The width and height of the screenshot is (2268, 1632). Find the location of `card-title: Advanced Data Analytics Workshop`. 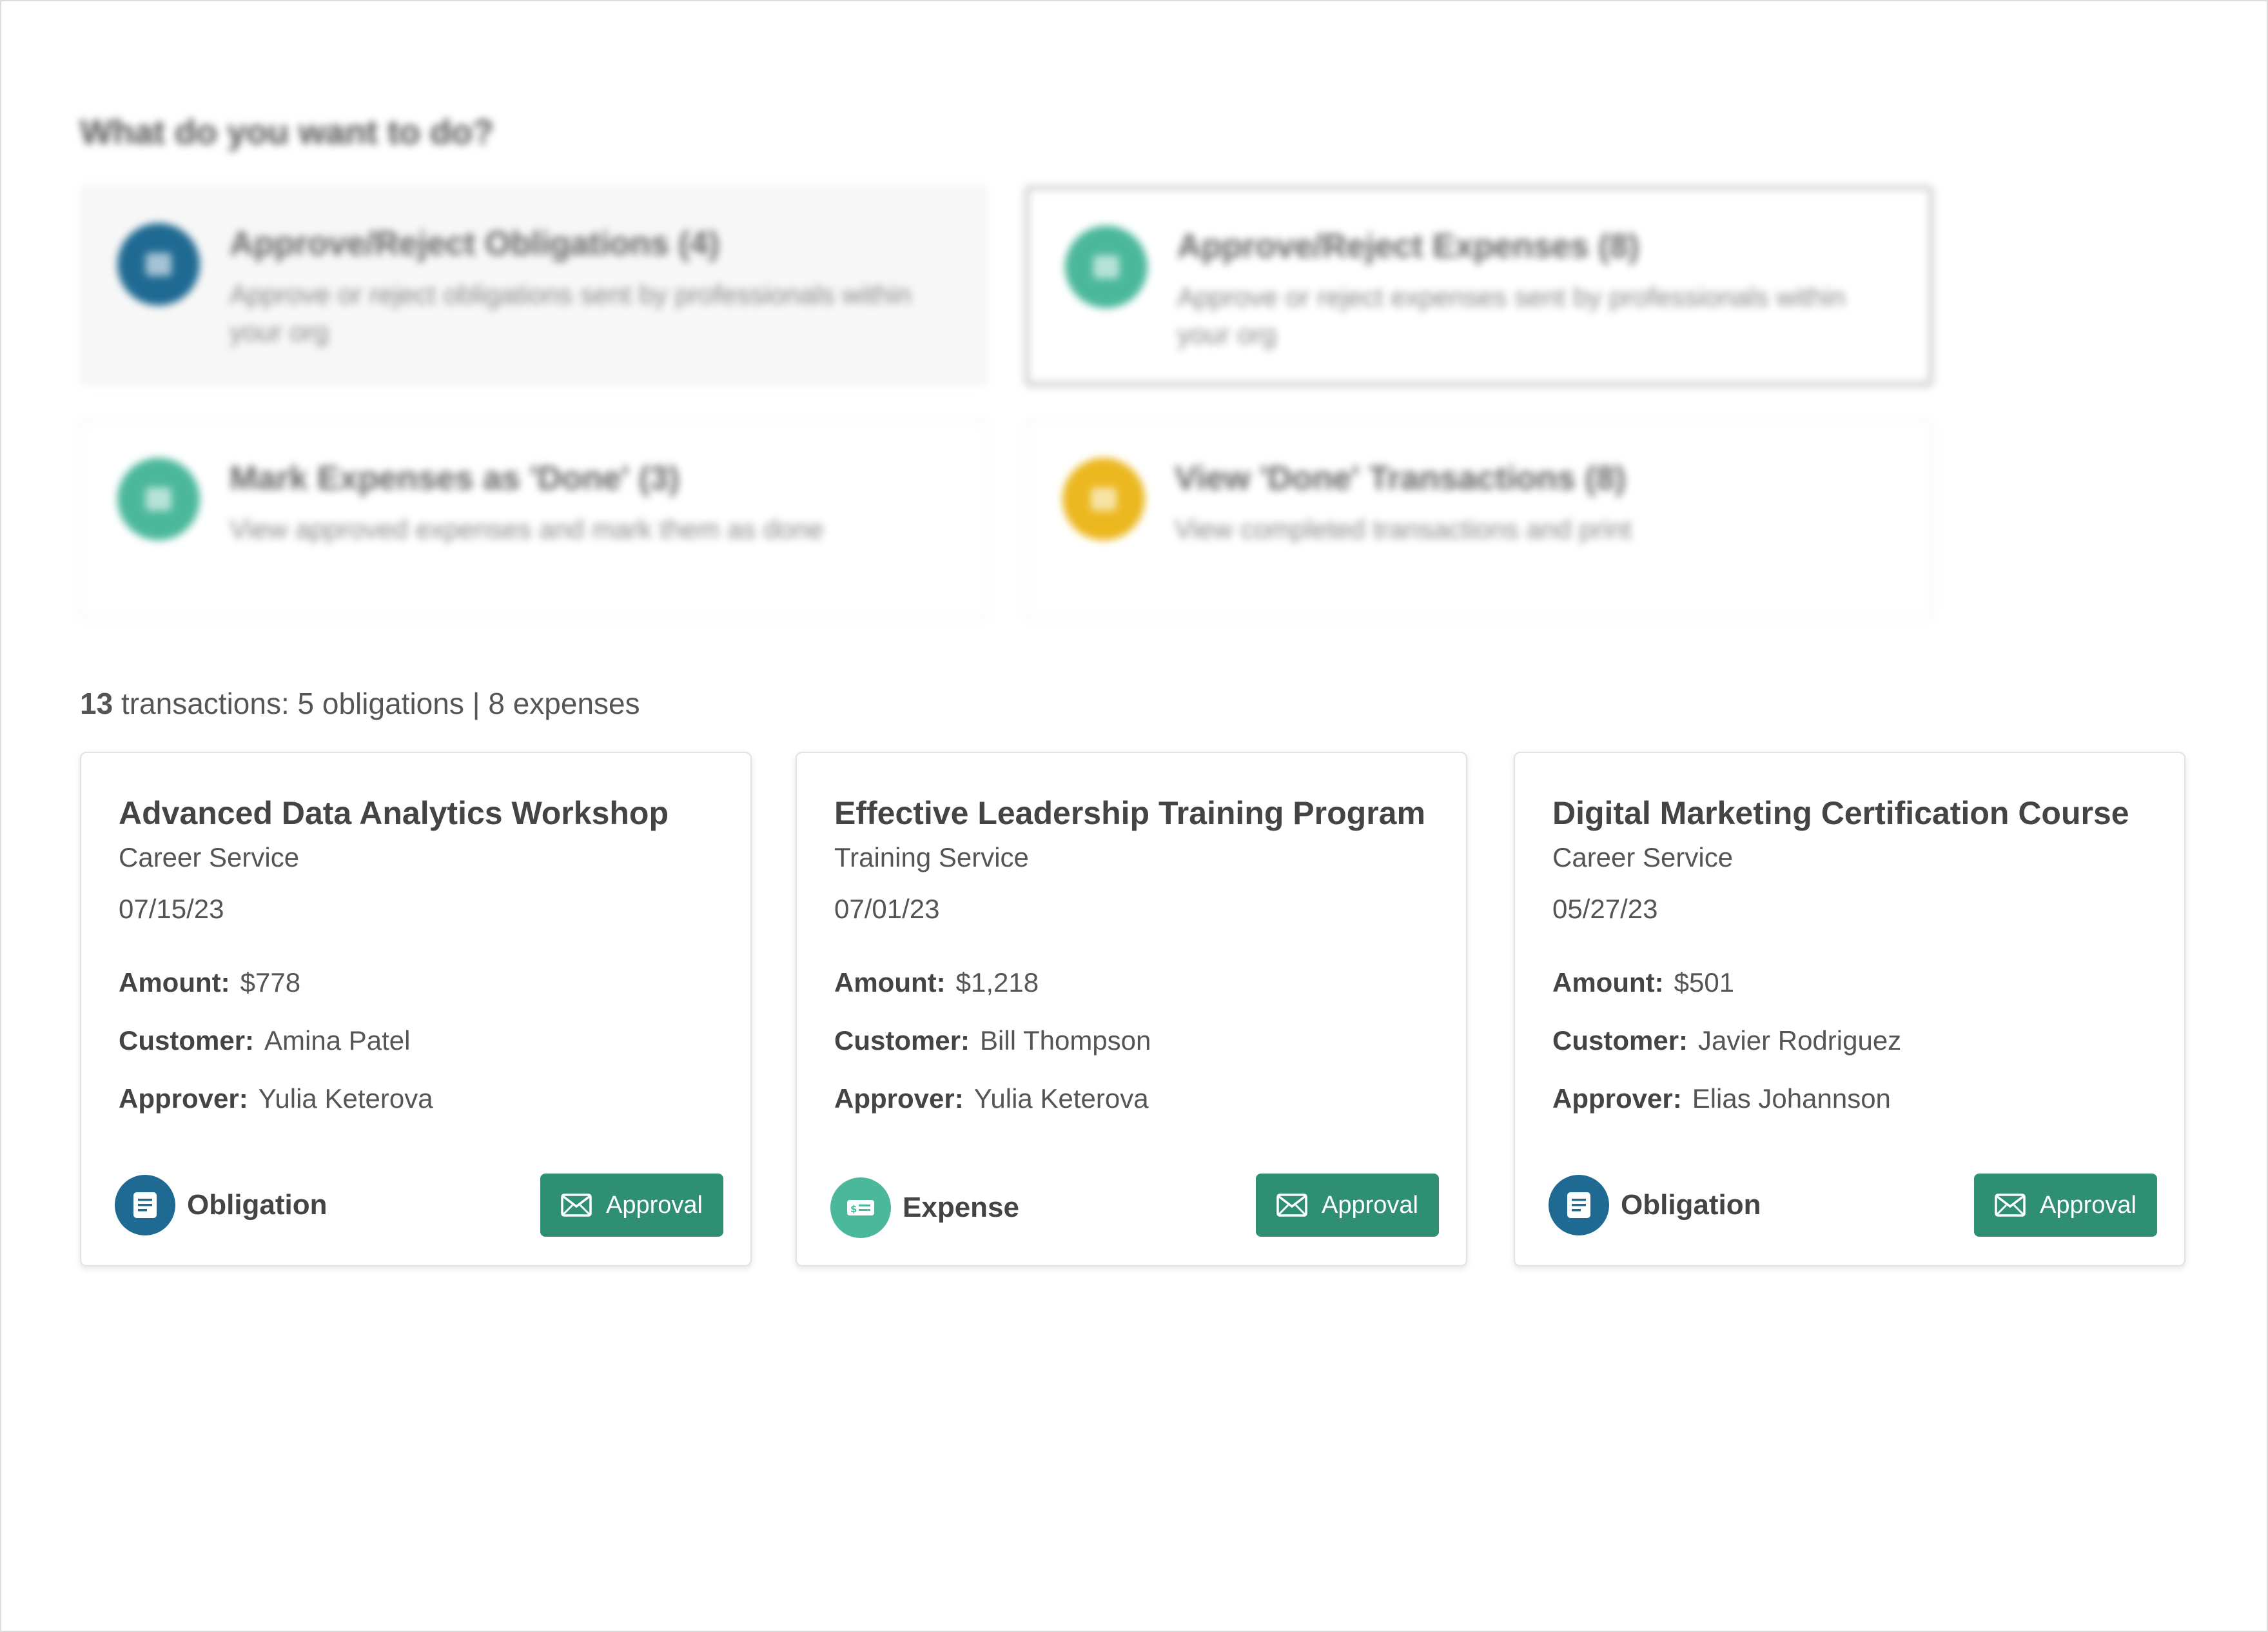

card-title: Advanced Data Analytics Workshop is located at coordinates (394, 813).